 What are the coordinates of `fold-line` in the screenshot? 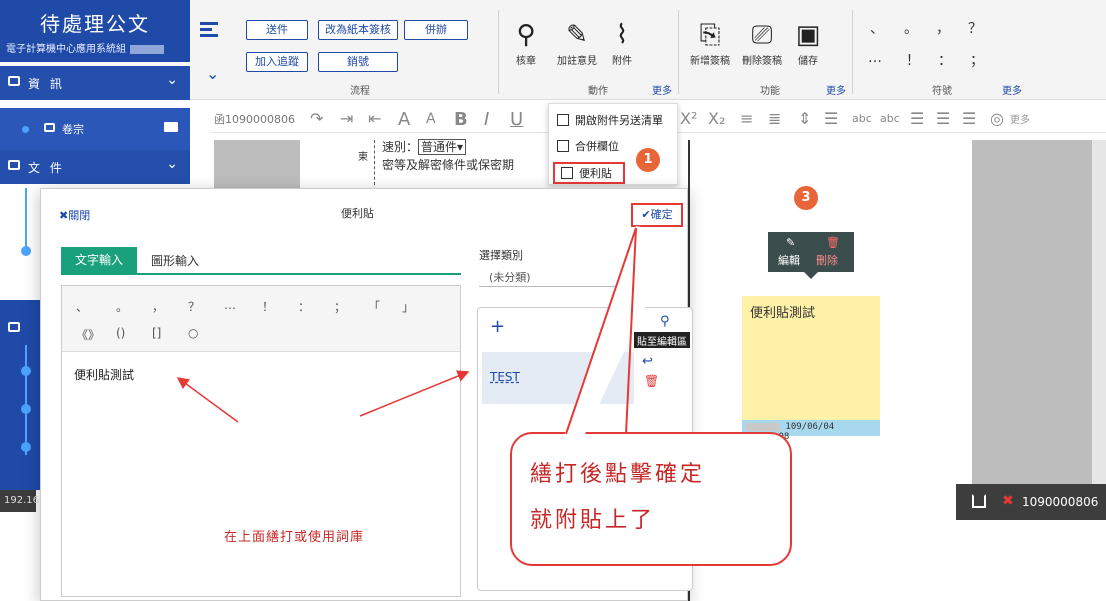 It's located at (374, 162).